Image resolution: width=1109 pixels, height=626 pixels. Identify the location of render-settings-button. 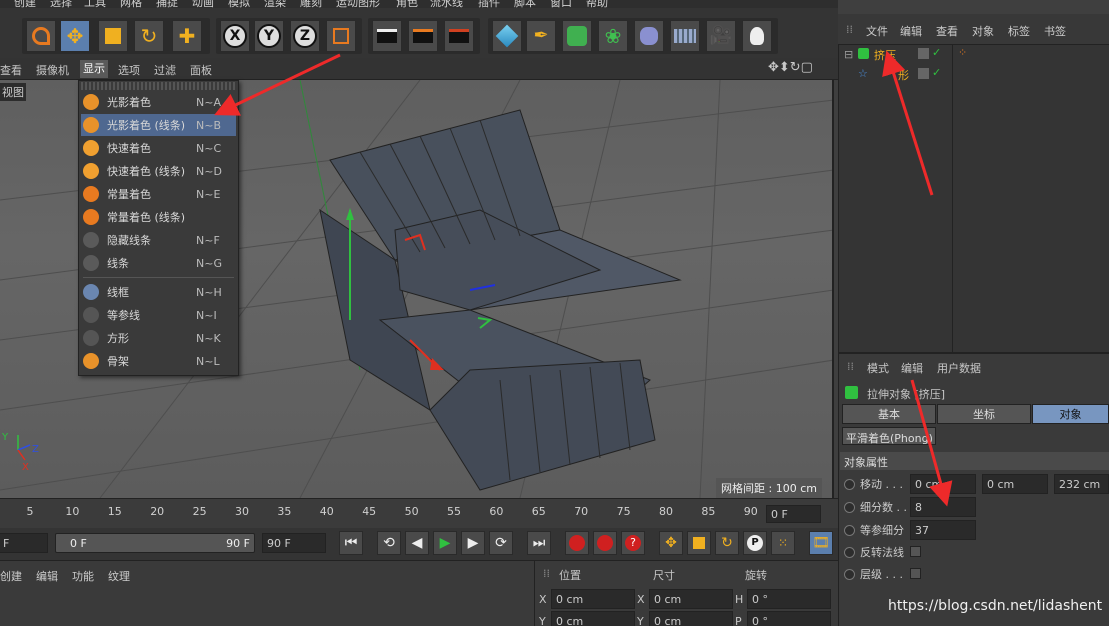
(459, 36).